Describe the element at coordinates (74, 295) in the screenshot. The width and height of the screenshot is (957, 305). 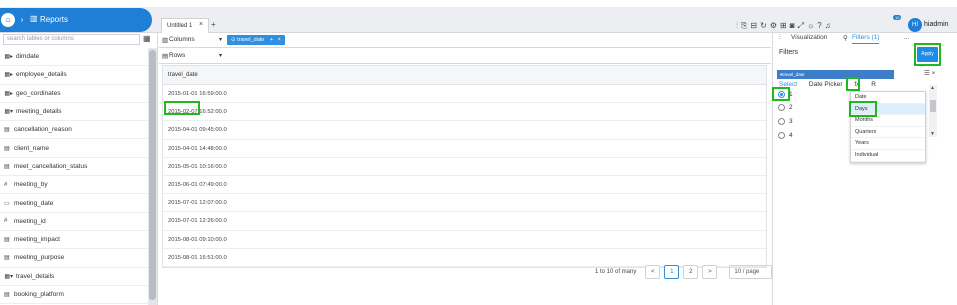
I see `table-list-item: ▤ booking_platform` at that location.